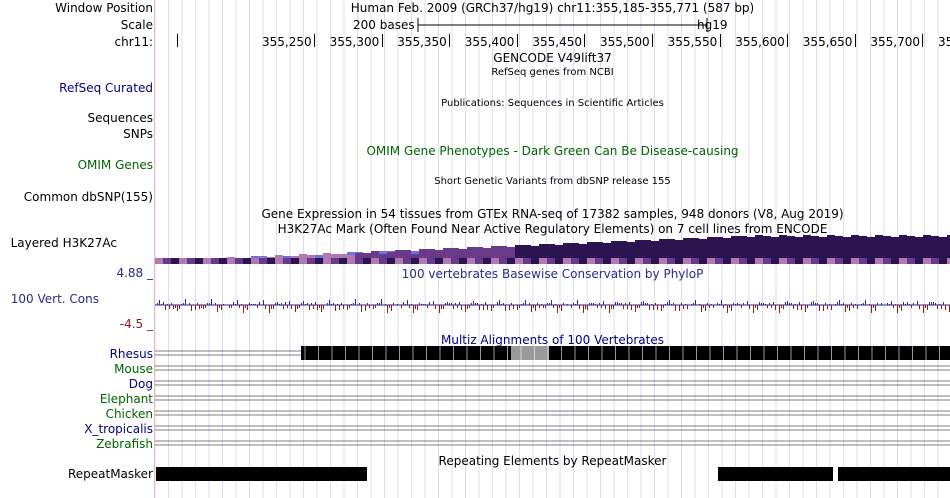 The image size is (950, 498). Describe the element at coordinates (131, 354) in the screenshot. I see `species-label-rhesus: Rhesus` at that location.